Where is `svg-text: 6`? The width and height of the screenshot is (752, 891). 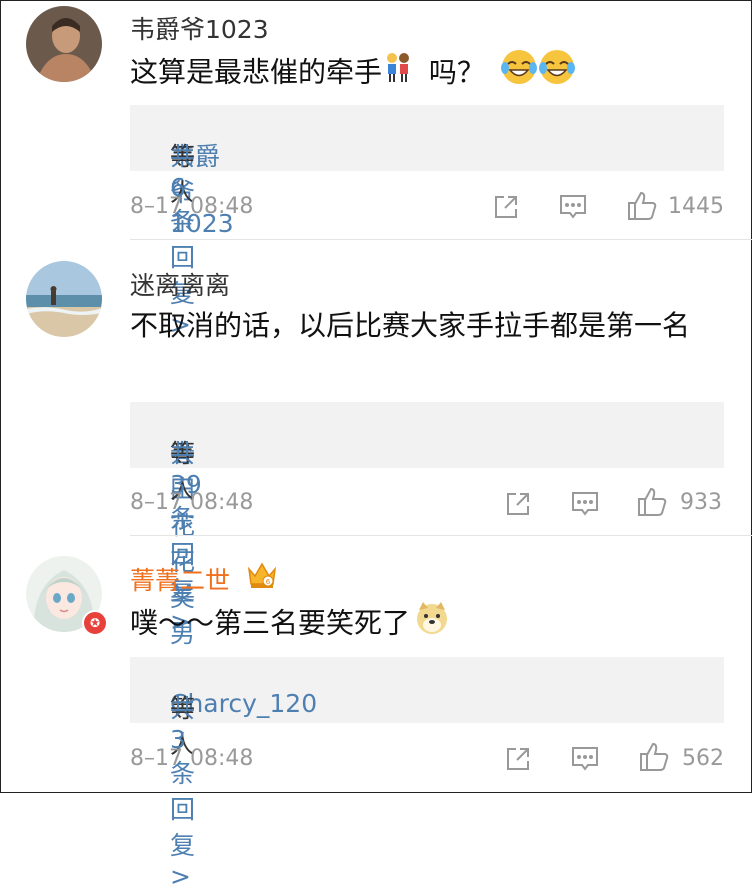
svg-text: 6 is located at coordinates (268, 582).